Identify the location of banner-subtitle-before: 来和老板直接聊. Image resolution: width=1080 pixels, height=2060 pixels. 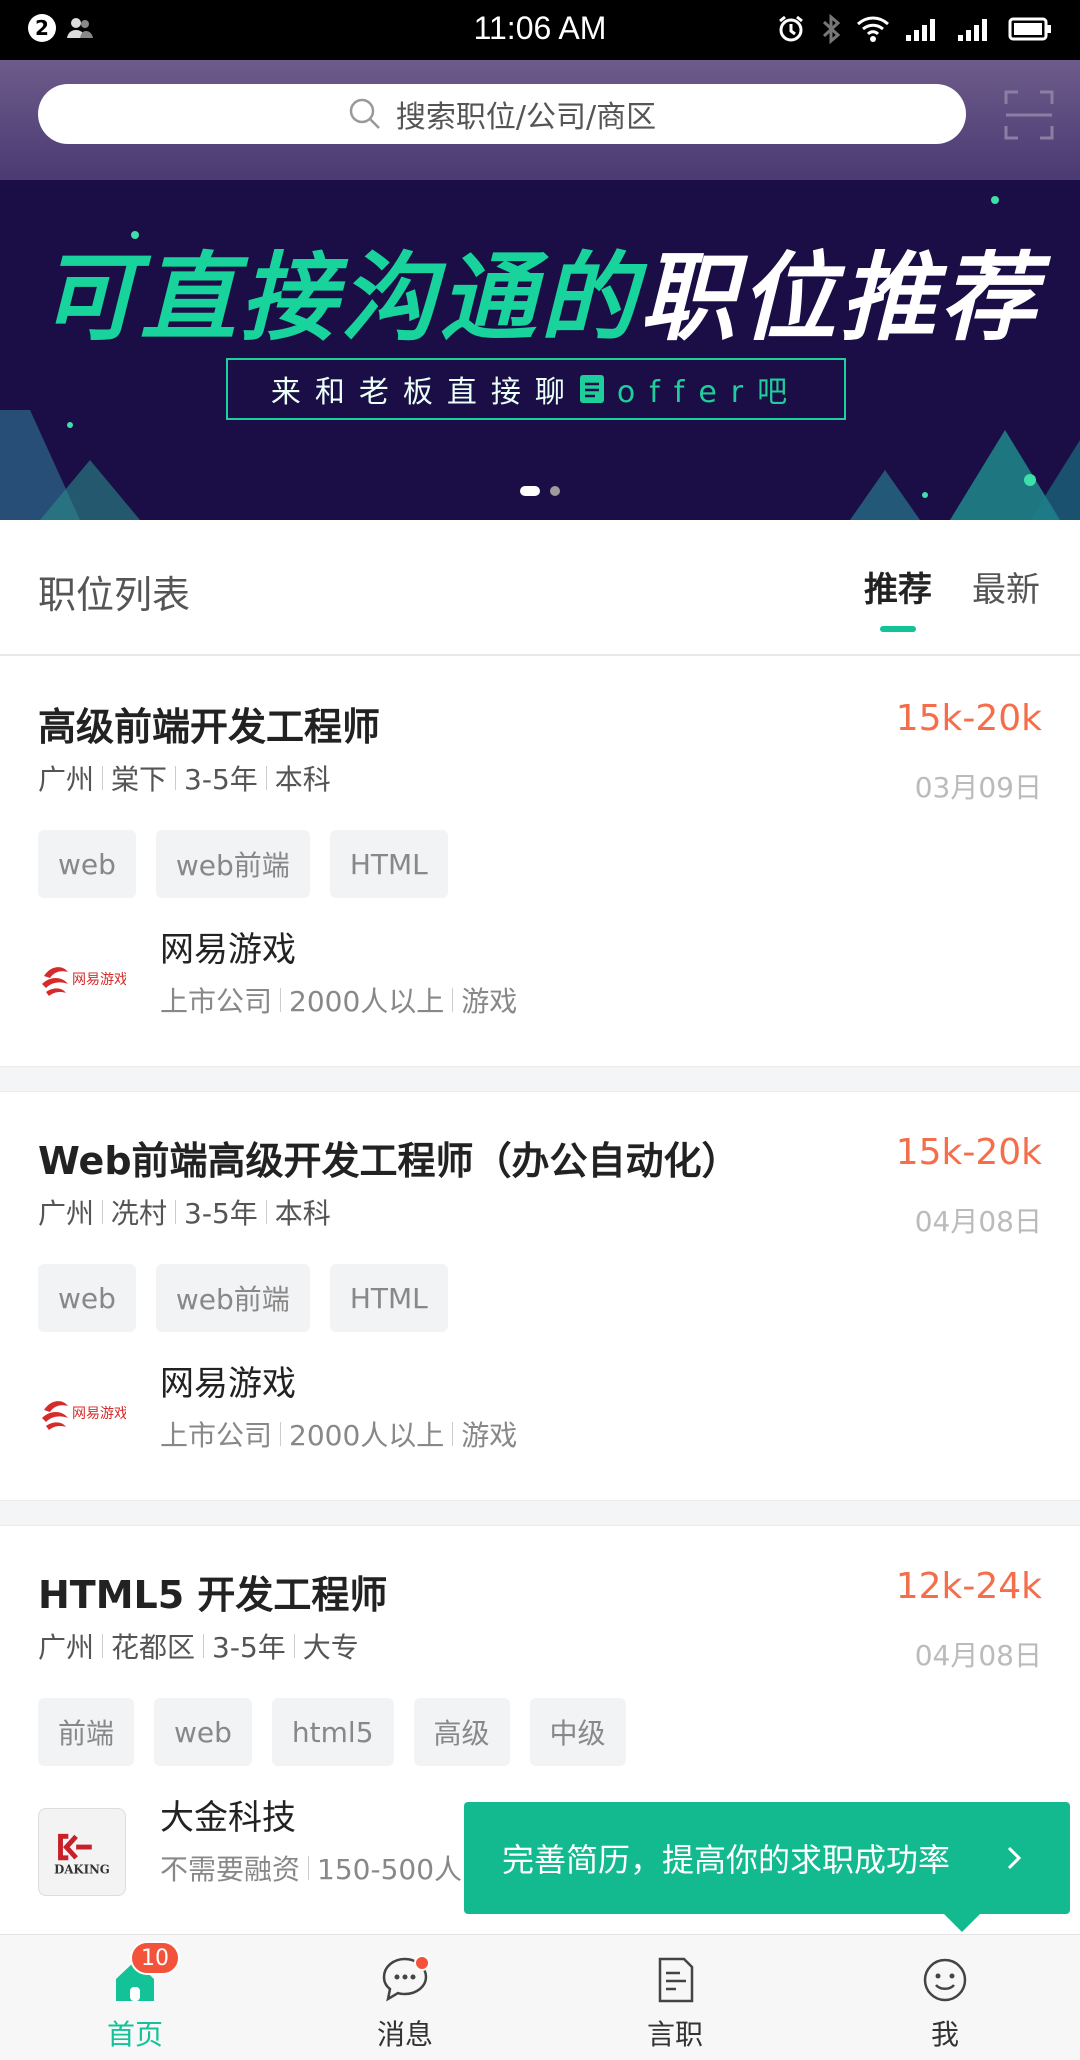
(424, 392).